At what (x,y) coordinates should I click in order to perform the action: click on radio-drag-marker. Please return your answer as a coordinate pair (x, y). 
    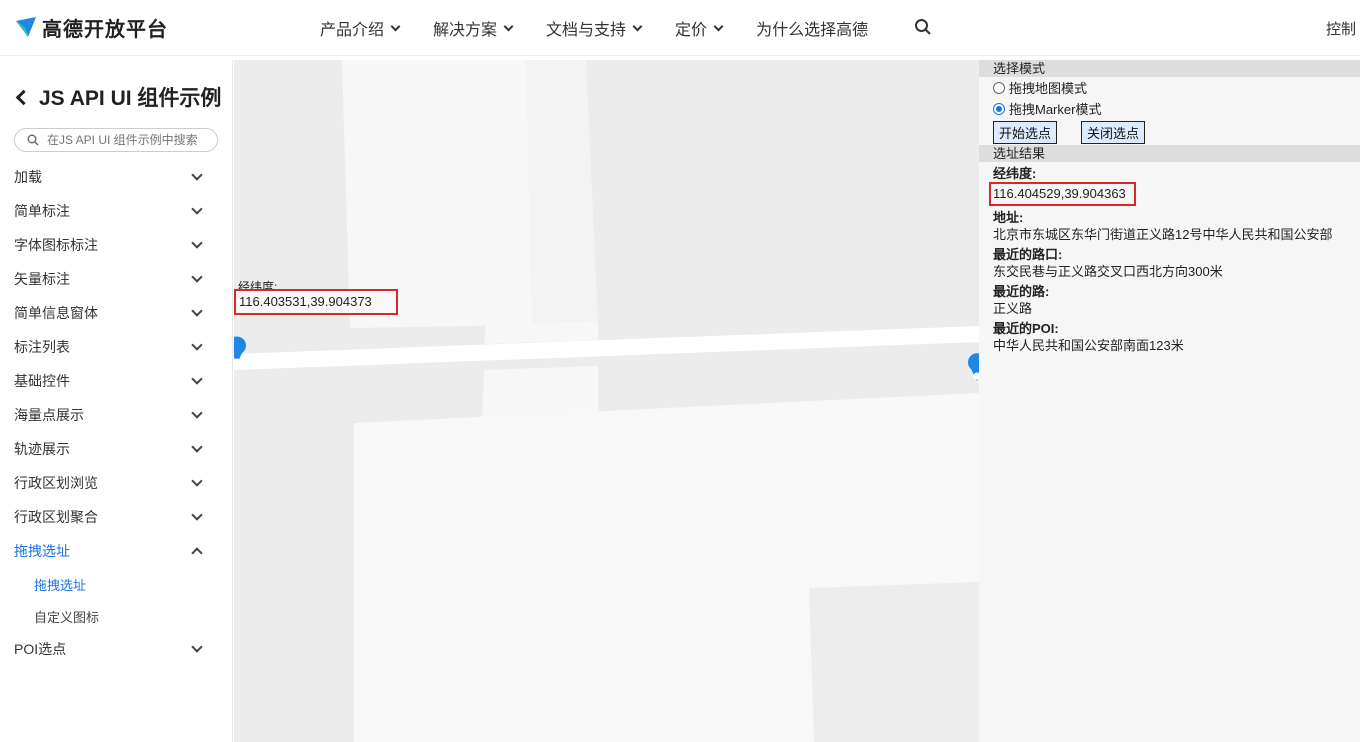
    Looking at the image, I should click on (999, 108).